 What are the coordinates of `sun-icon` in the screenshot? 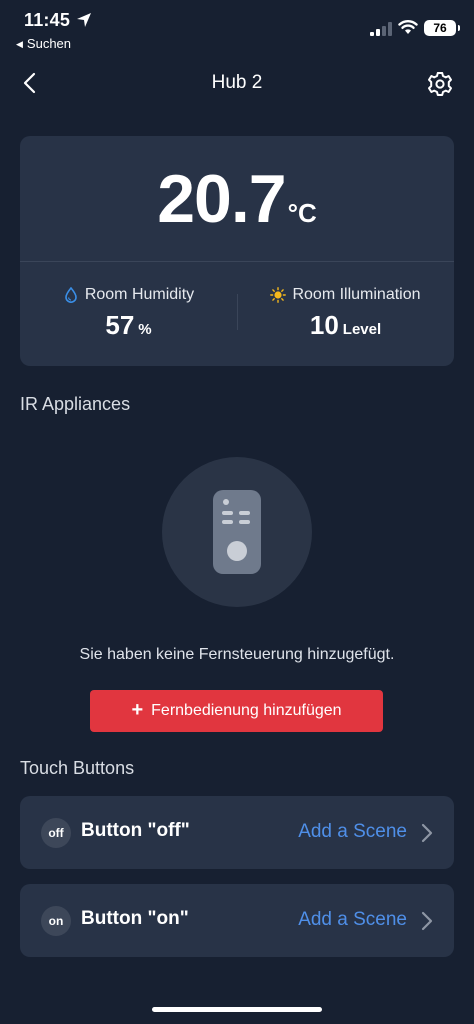 It's located at (278, 295).